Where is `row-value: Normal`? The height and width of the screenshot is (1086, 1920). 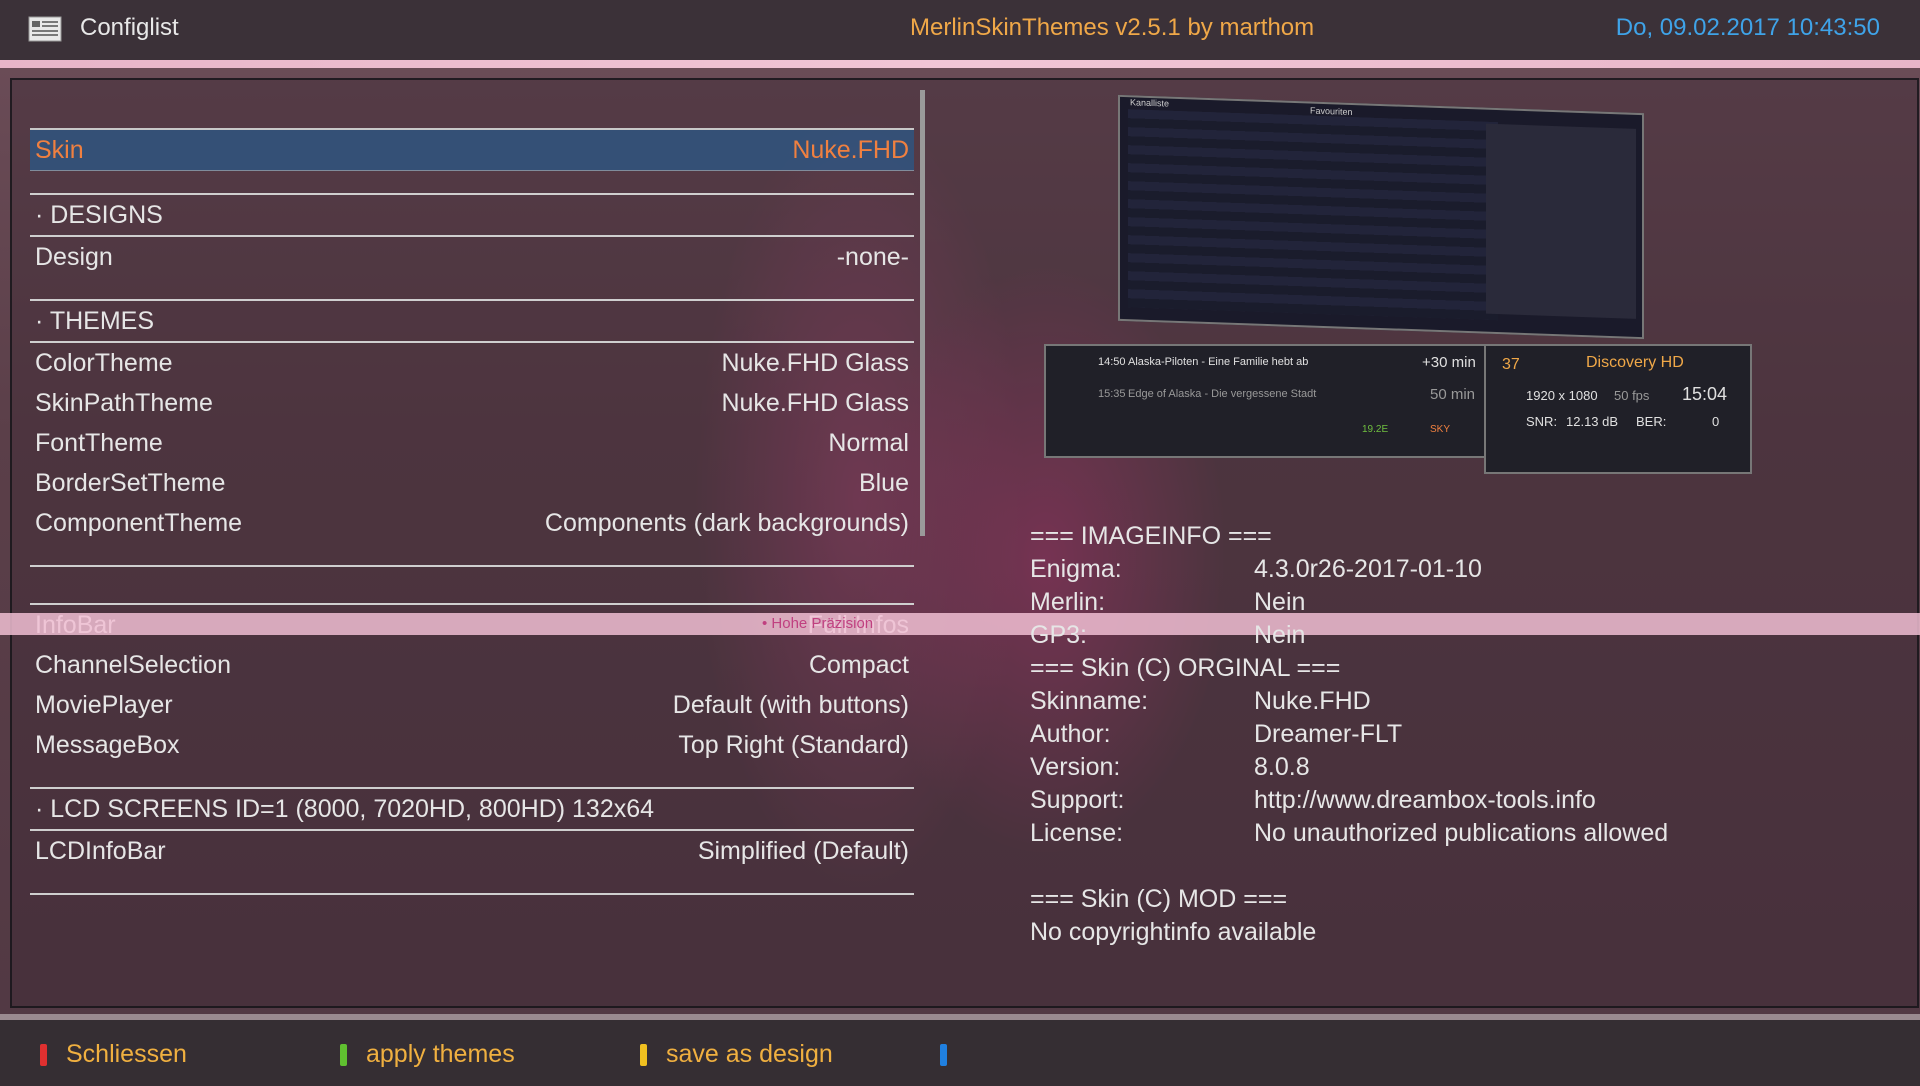 row-value: Normal is located at coordinates (868, 443).